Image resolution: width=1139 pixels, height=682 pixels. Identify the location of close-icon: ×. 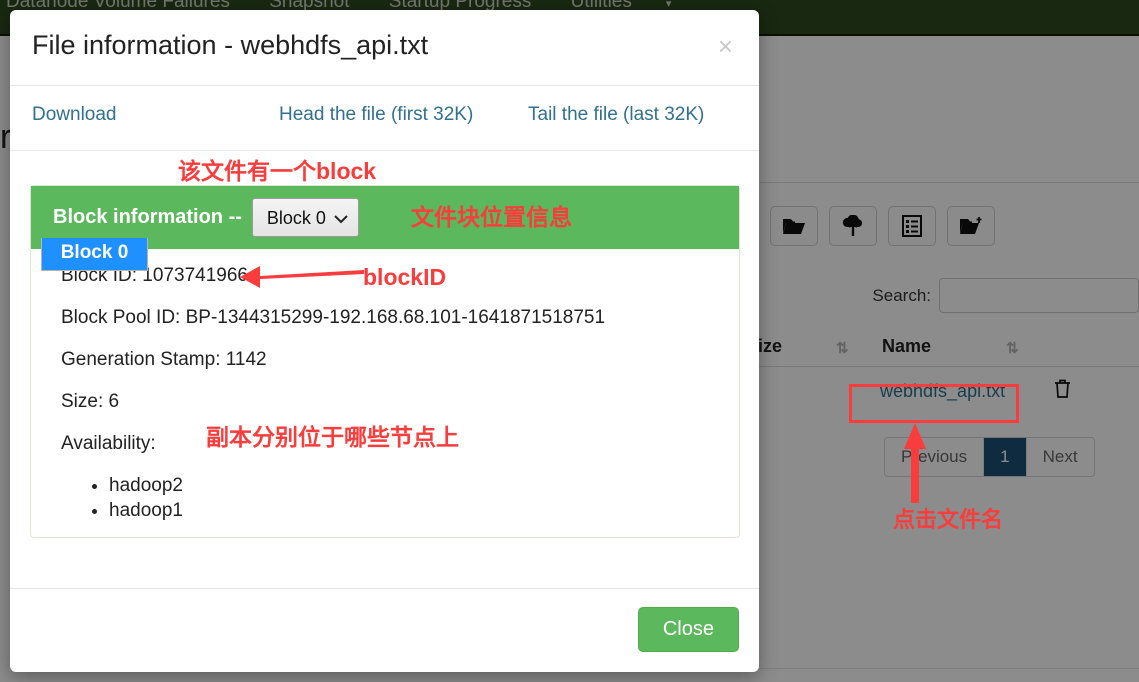
(725, 46).